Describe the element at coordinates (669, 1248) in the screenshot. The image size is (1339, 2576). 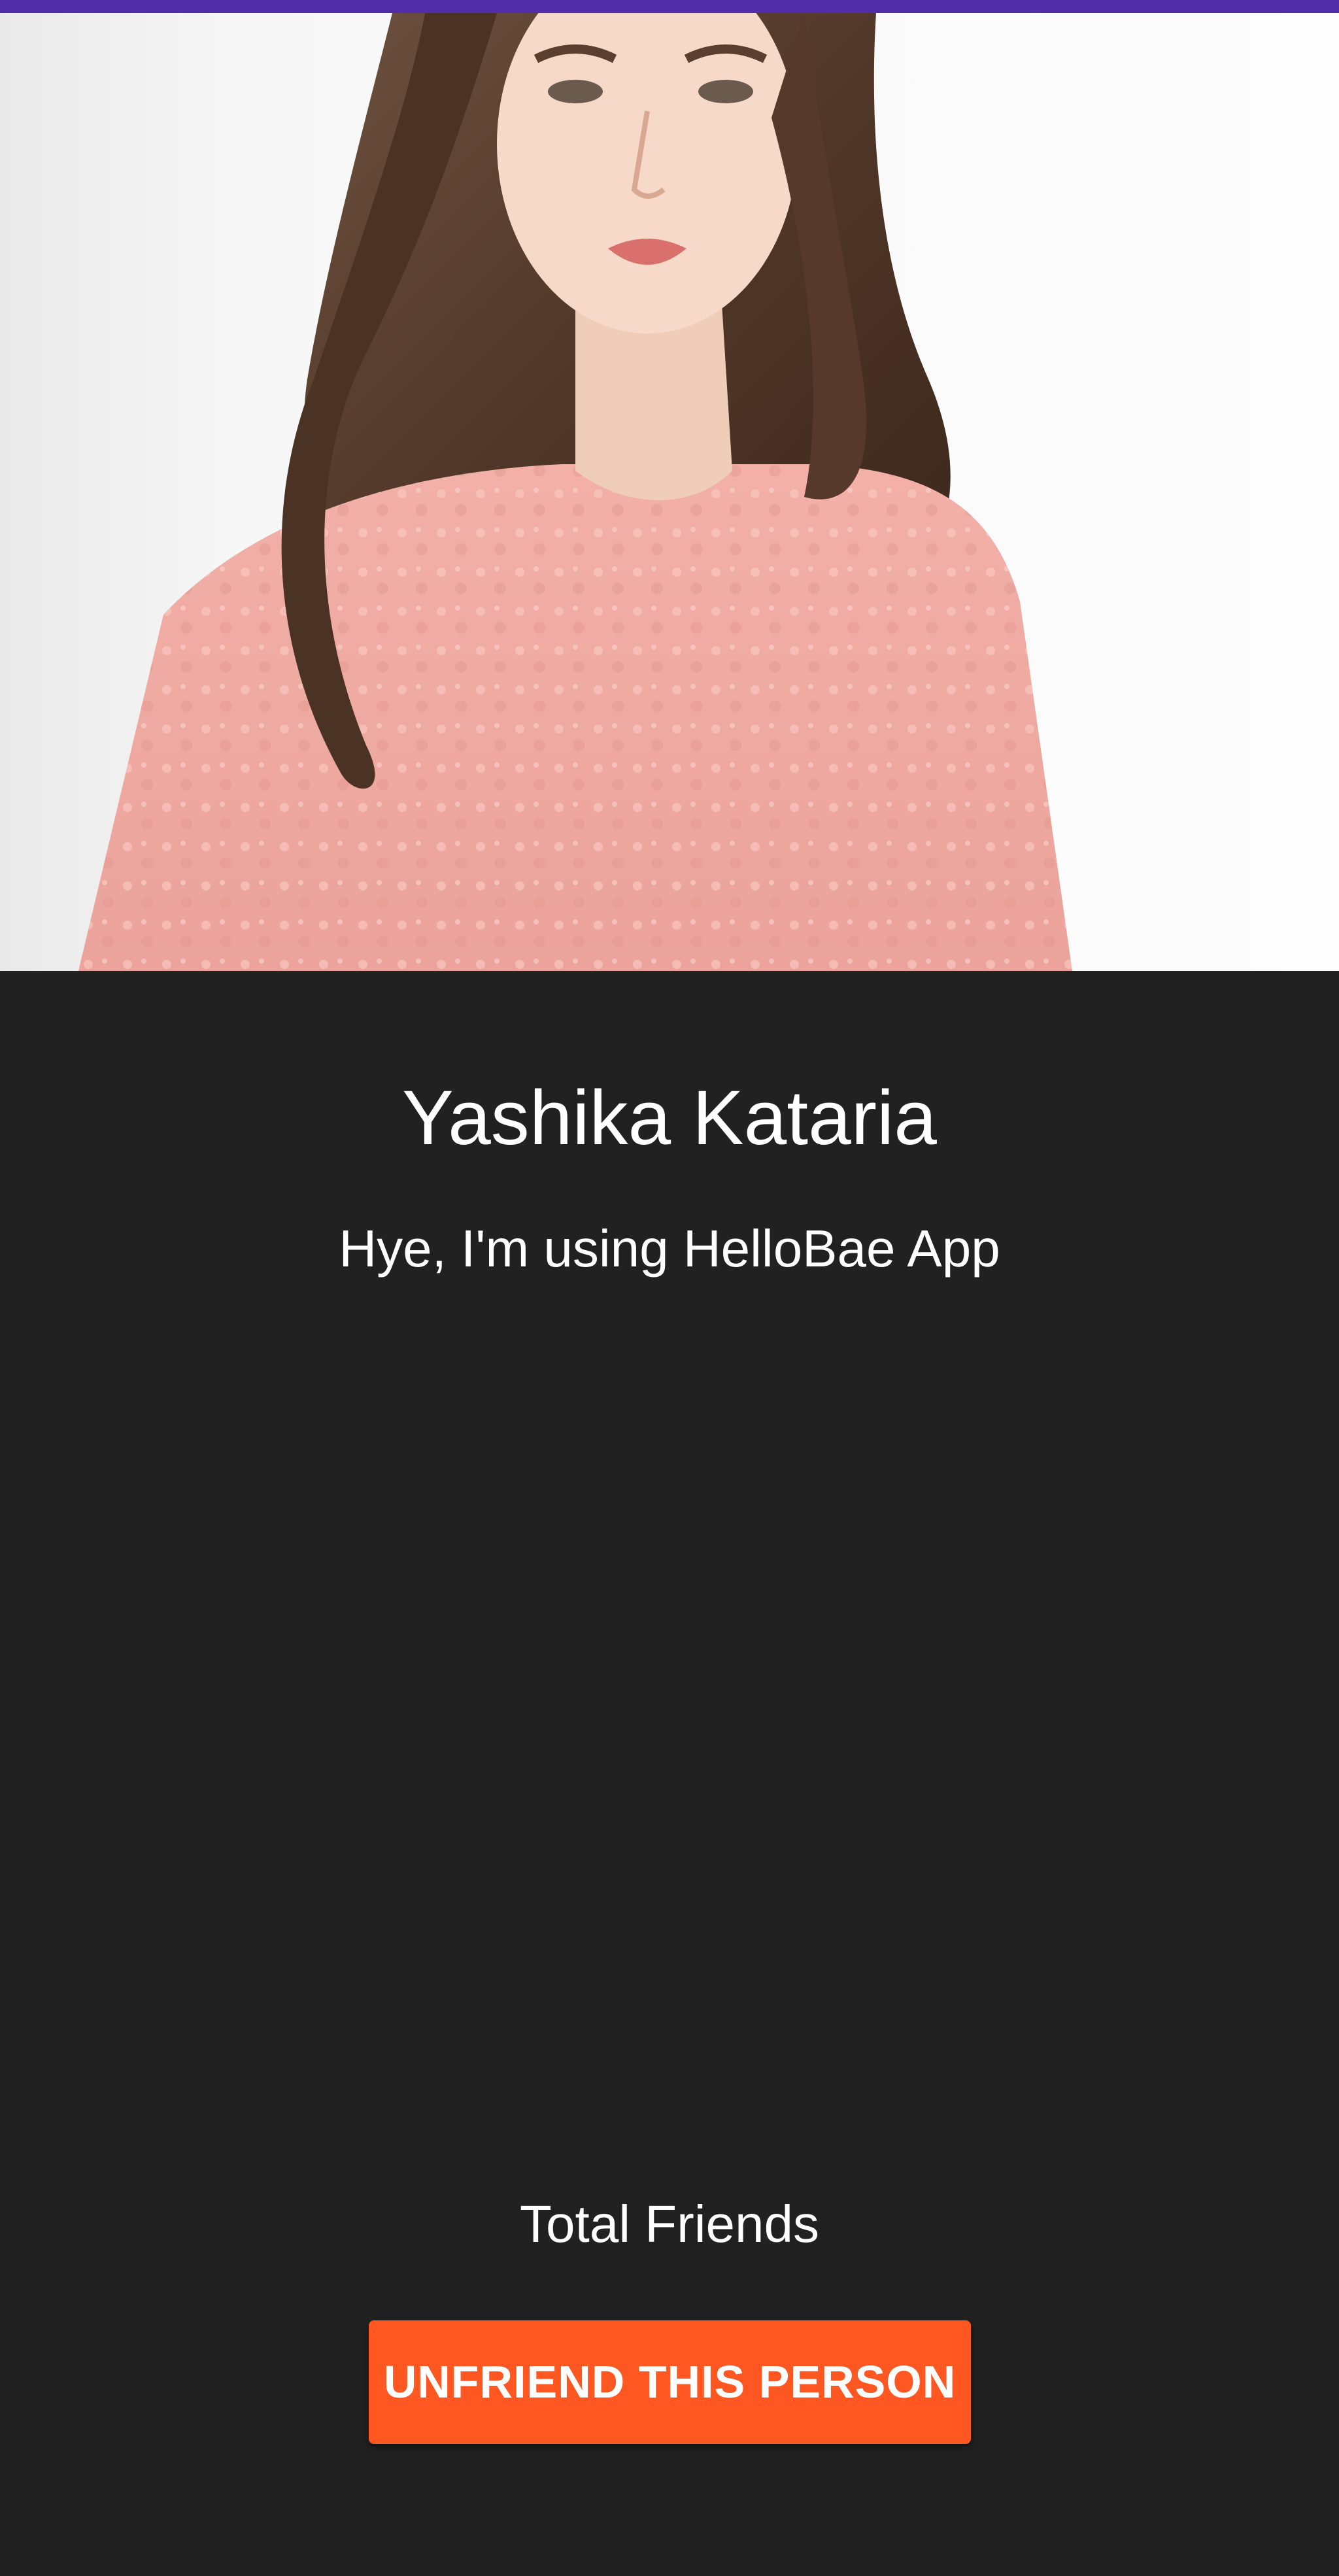
I see `profile-status-text: Hye, I'm using HelloBae App` at that location.